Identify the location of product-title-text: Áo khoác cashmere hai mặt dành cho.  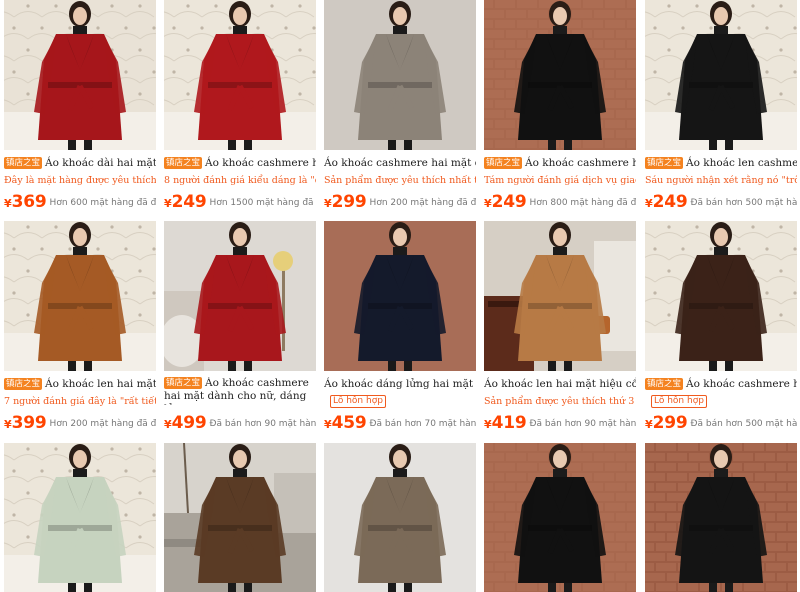
(400, 163).